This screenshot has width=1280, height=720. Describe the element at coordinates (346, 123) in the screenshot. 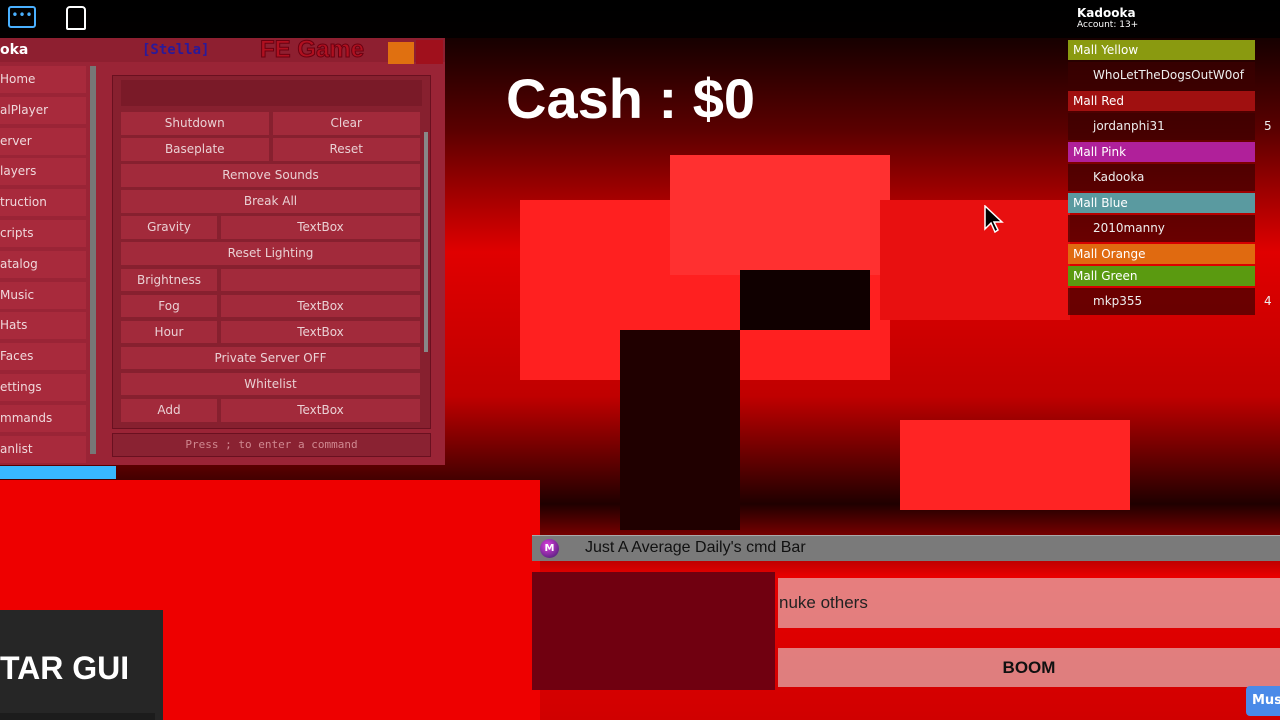

I see `action-button: Clear` at that location.